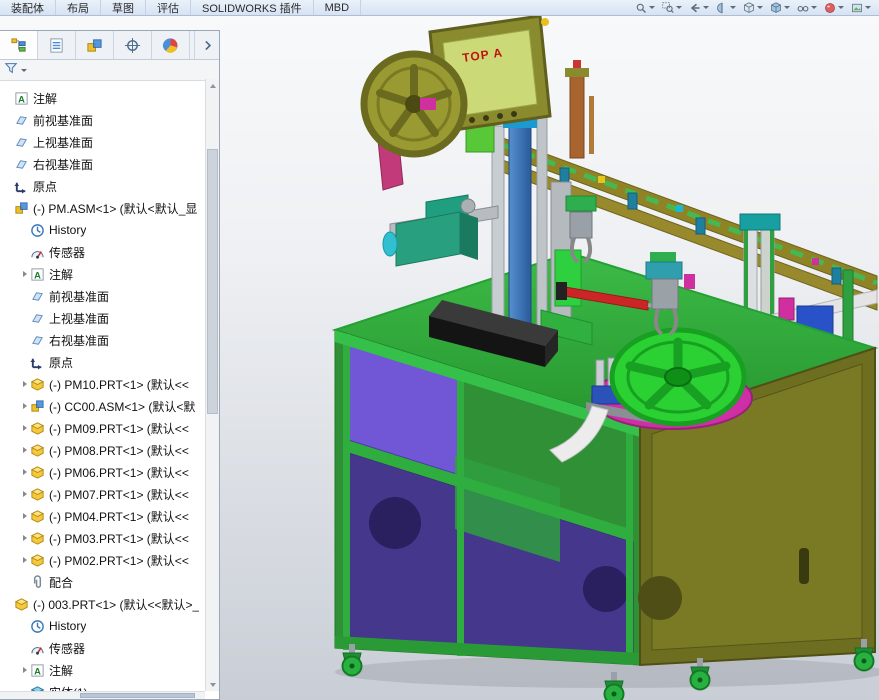 This screenshot has width=879, height=700. Describe the element at coordinates (776, 7) in the screenshot. I see `display-style-icon` at that location.